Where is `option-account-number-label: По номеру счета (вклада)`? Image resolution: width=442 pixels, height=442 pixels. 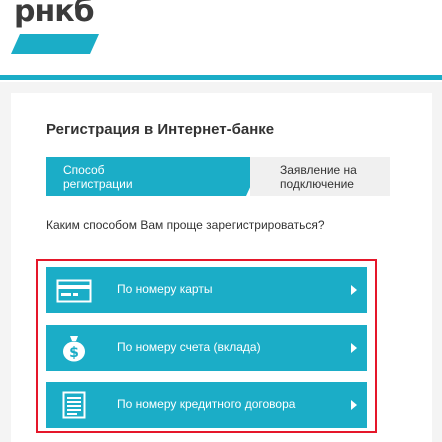
option-account-number-label: По номеру счета (вклада) is located at coordinates (189, 347).